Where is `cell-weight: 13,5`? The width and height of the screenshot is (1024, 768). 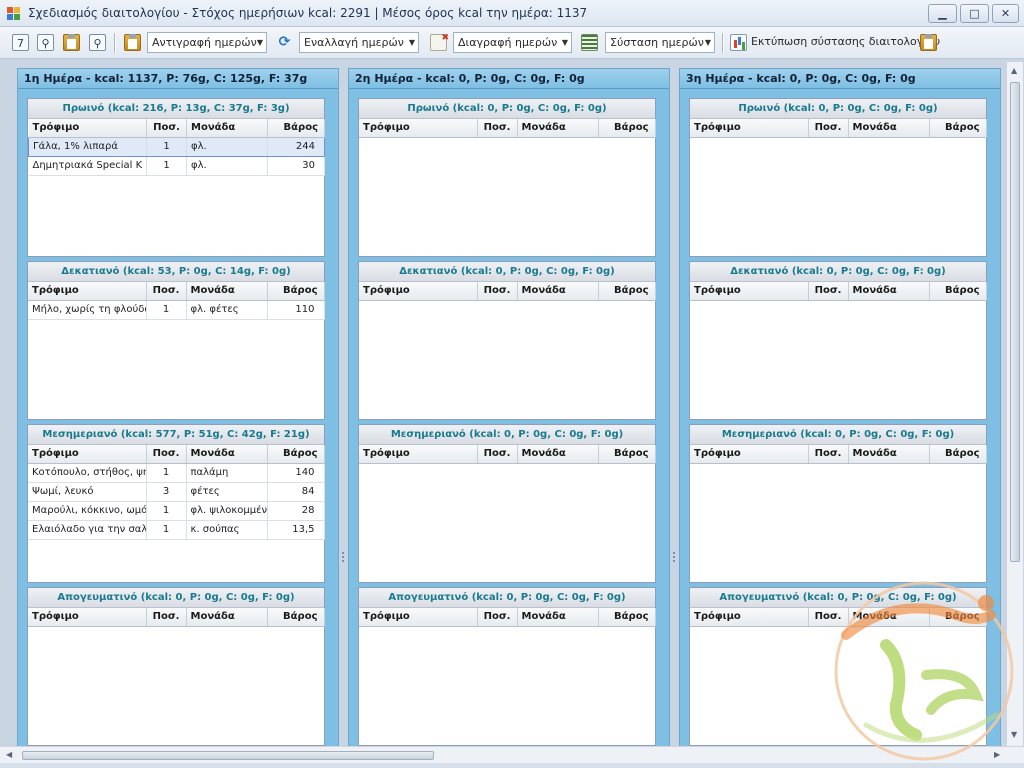
cell-weight: 13,5 is located at coordinates (296, 530).